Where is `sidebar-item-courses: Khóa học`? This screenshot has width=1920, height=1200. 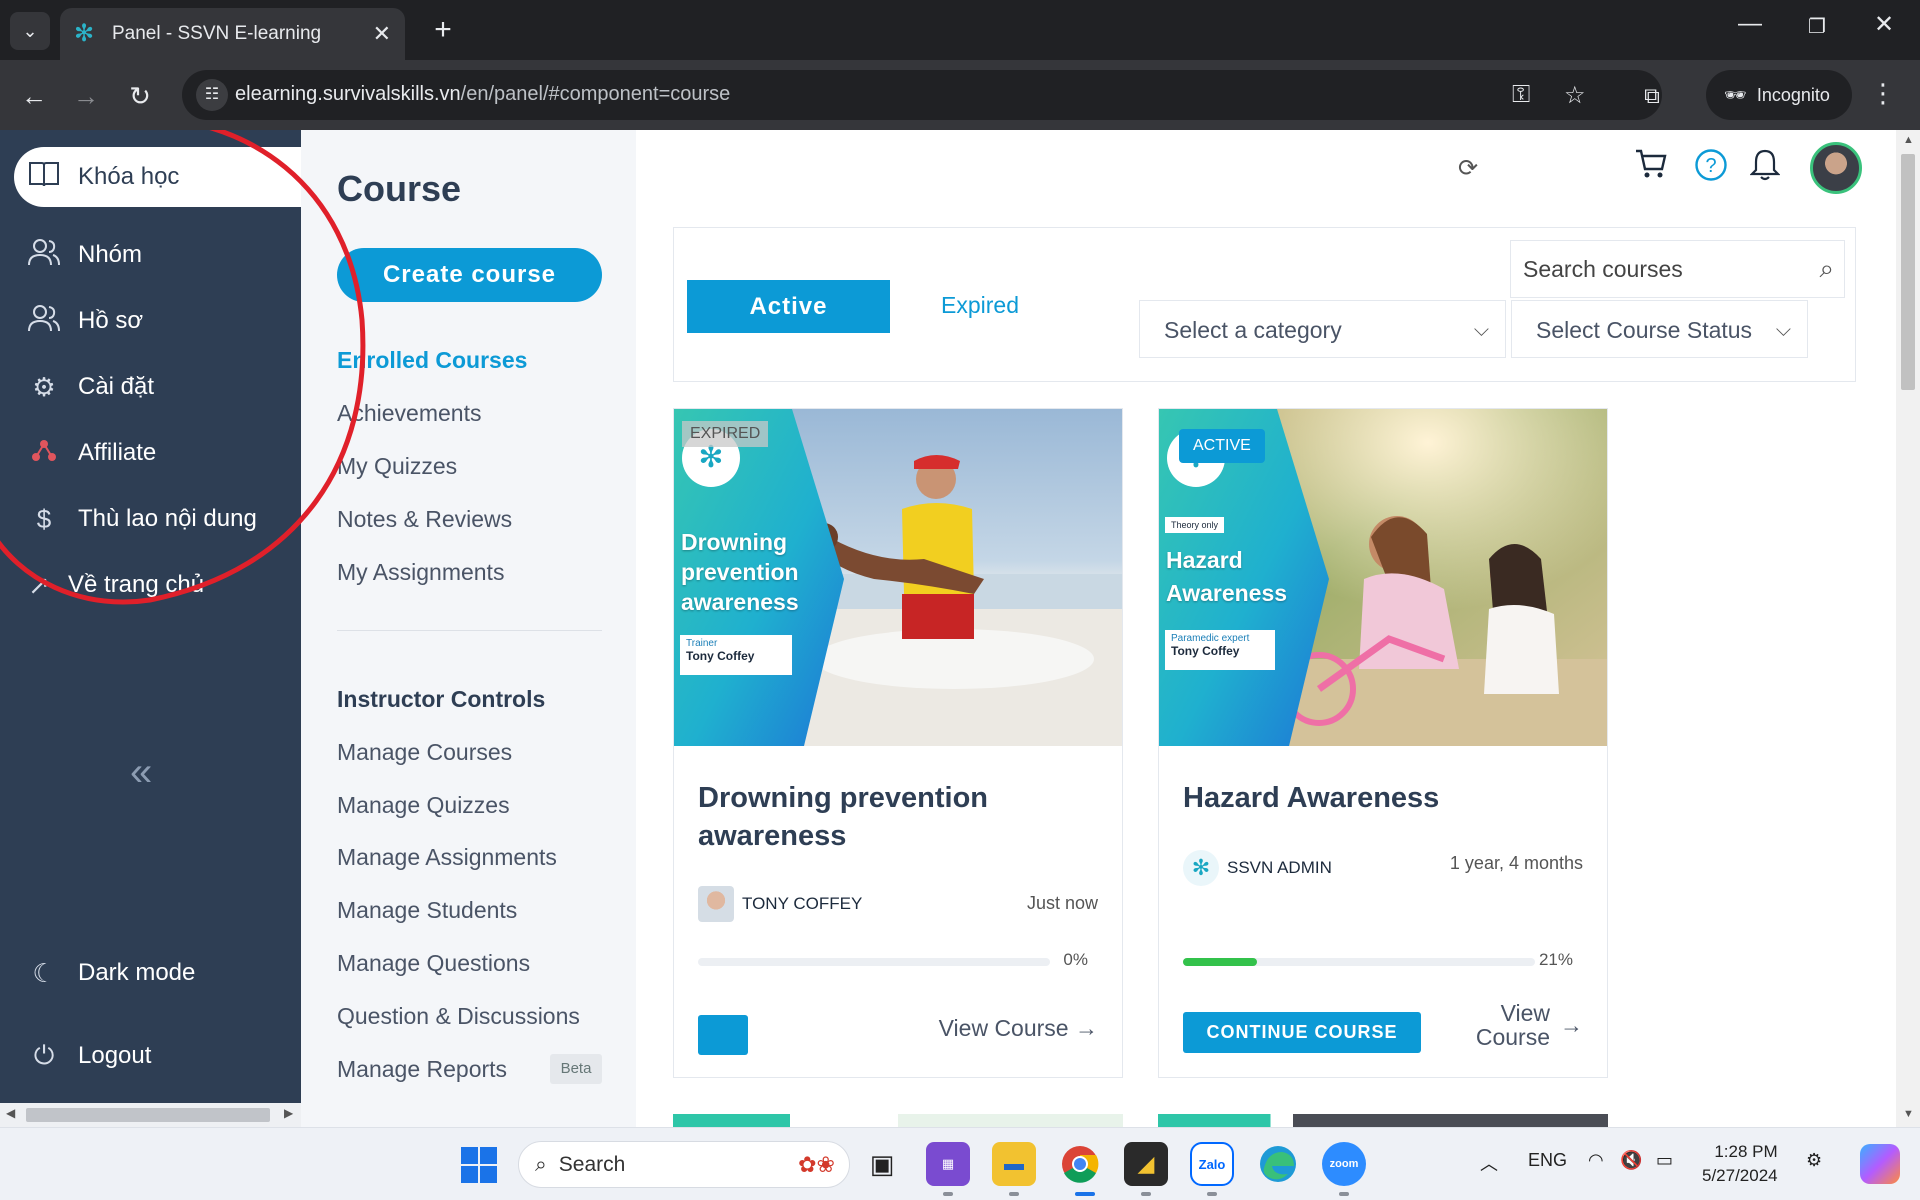 sidebar-item-courses: Khóa học is located at coordinates (157, 177).